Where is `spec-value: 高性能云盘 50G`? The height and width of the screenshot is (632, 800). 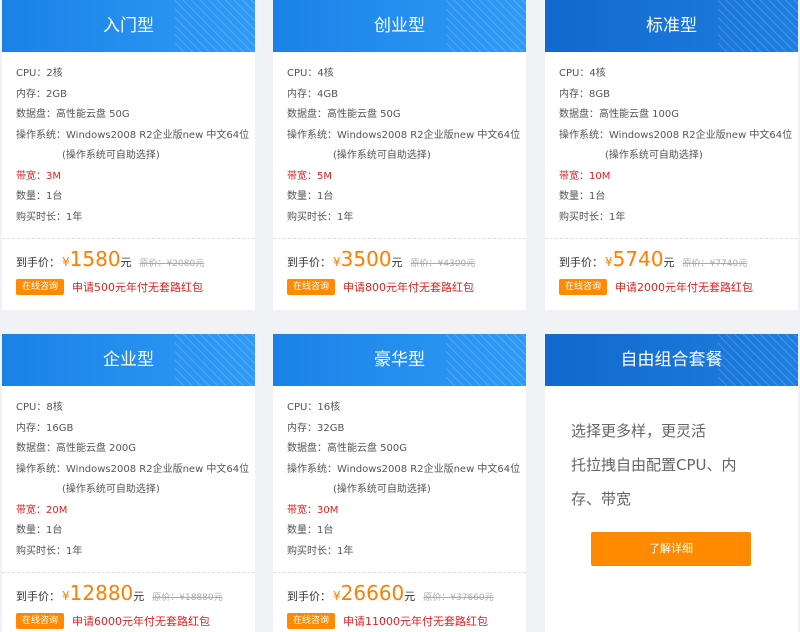
spec-value: 高性能云盘 50G is located at coordinates (364, 114).